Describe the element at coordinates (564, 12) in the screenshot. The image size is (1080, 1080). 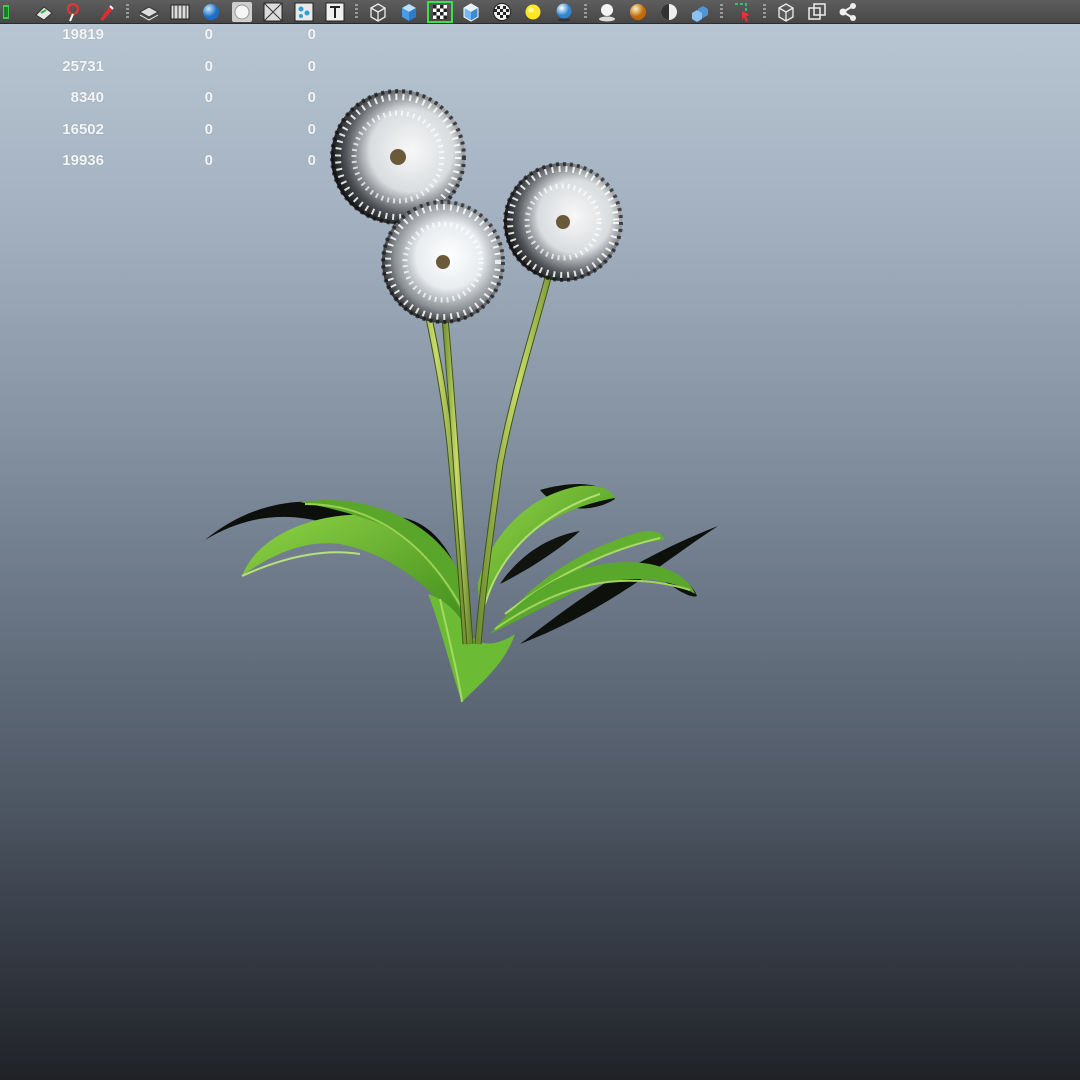
I see `blue-sphere-icon` at that location.